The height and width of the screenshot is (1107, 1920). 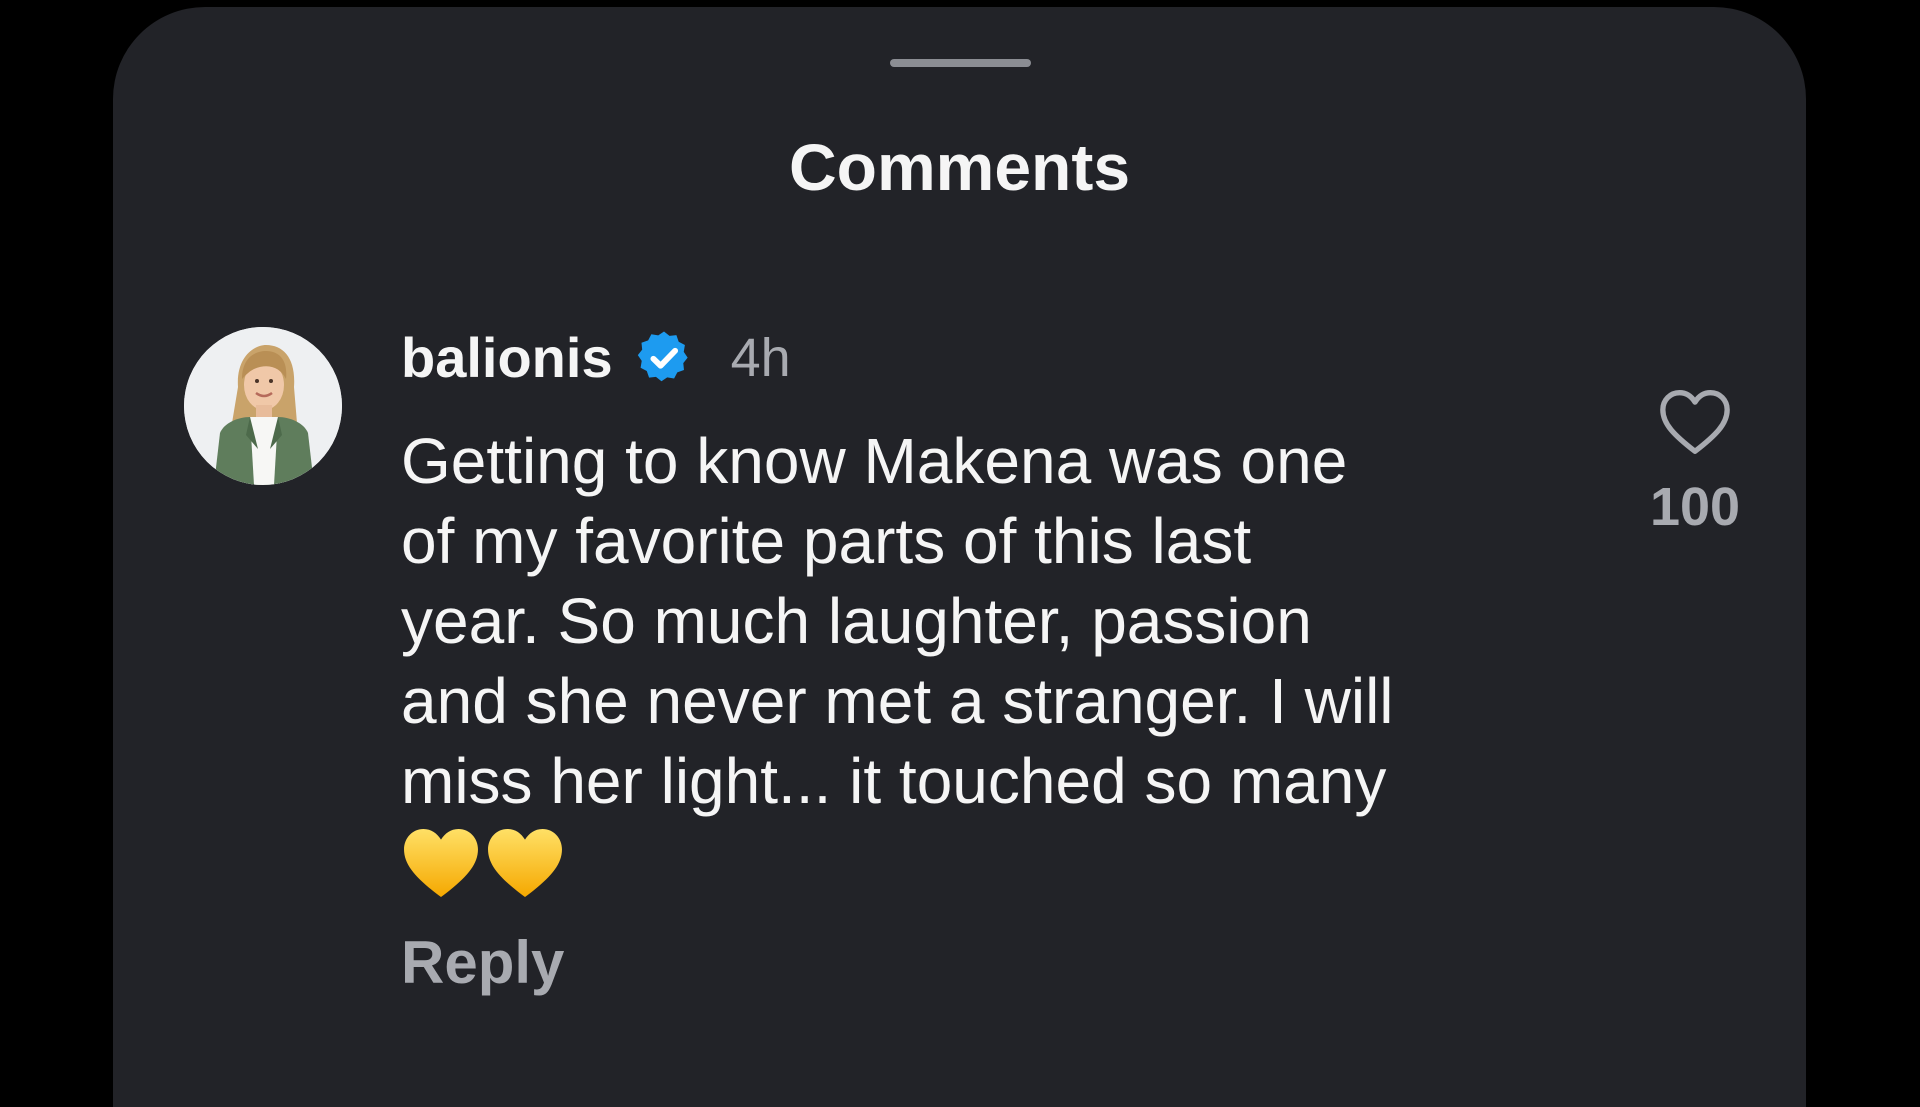 I want to click on avatar, so click(x=263, y=406).